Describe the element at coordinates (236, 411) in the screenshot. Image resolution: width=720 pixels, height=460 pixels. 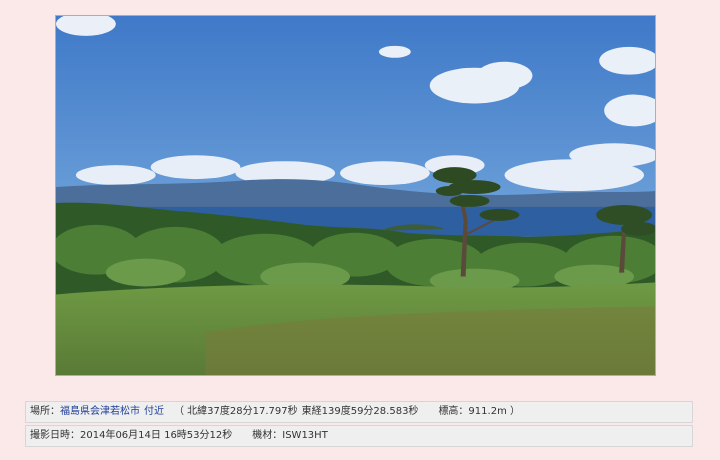
I see `latitude-text: （ 北緯37度28分17.797秒` at that location.